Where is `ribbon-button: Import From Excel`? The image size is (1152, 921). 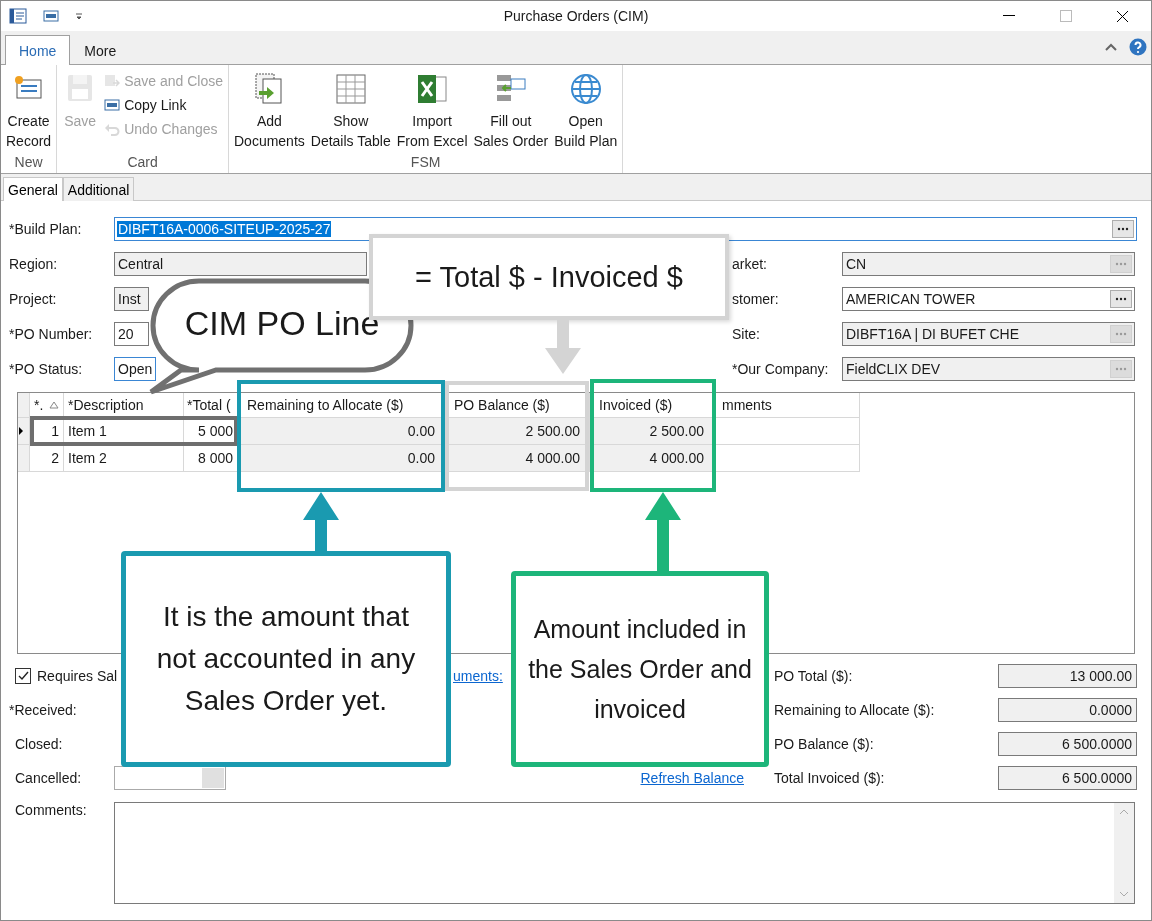
ribbon-button: Import From Excel is located at coordinates (432, 109).